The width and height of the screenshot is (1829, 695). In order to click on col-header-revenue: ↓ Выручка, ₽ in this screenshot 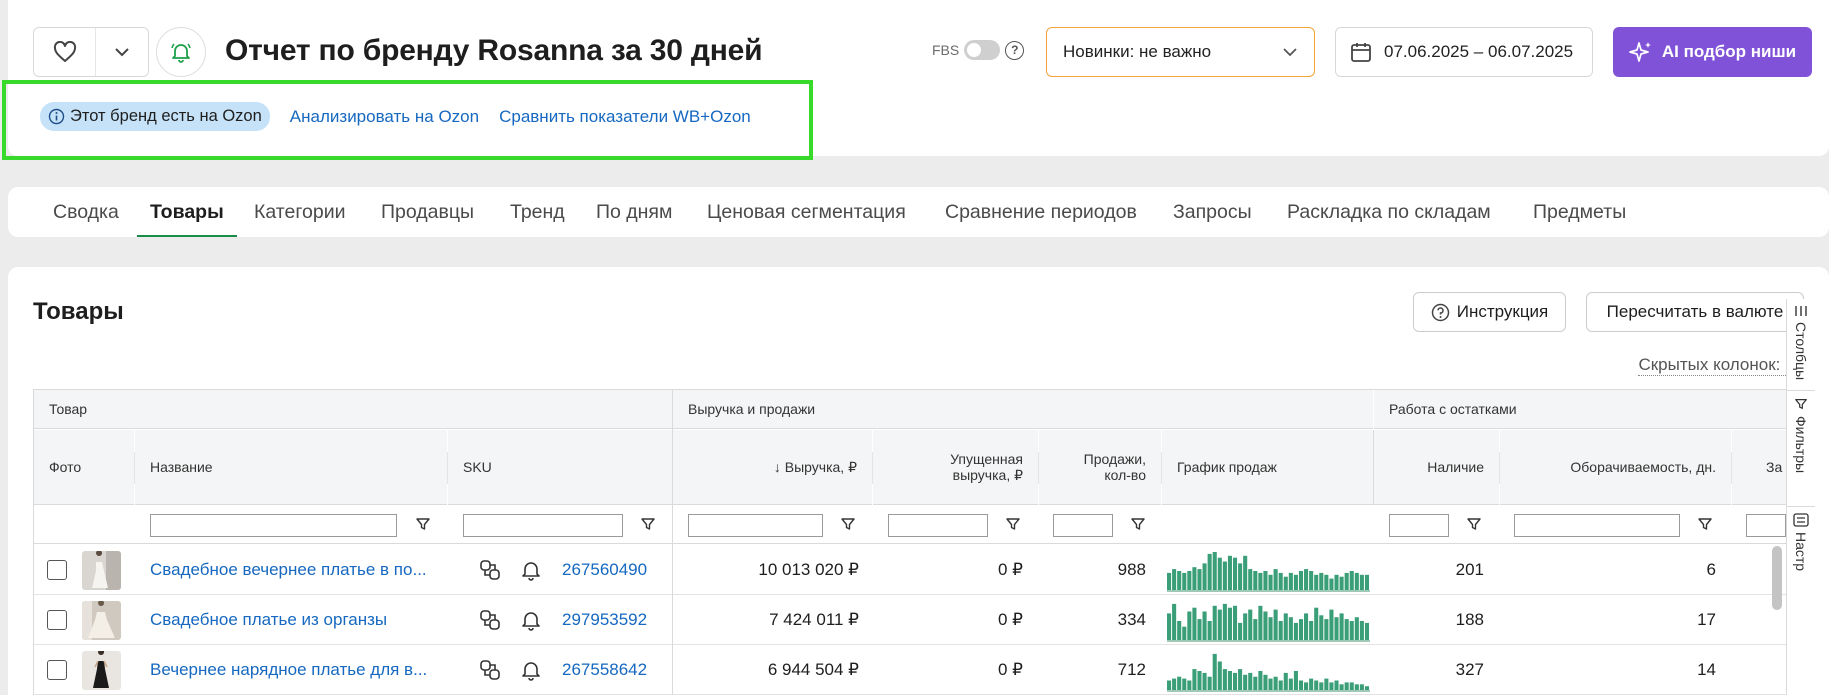, I will do `click(772, 467)`.